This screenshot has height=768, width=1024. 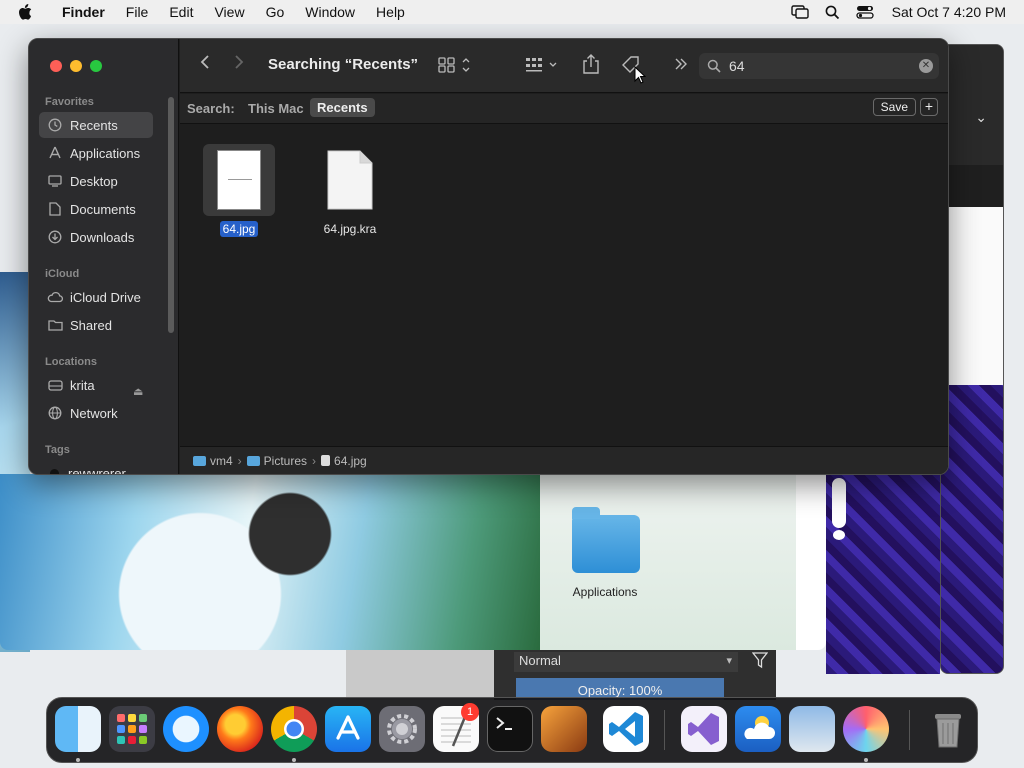 I want to click on file-icon, so click(x=326, y=460).